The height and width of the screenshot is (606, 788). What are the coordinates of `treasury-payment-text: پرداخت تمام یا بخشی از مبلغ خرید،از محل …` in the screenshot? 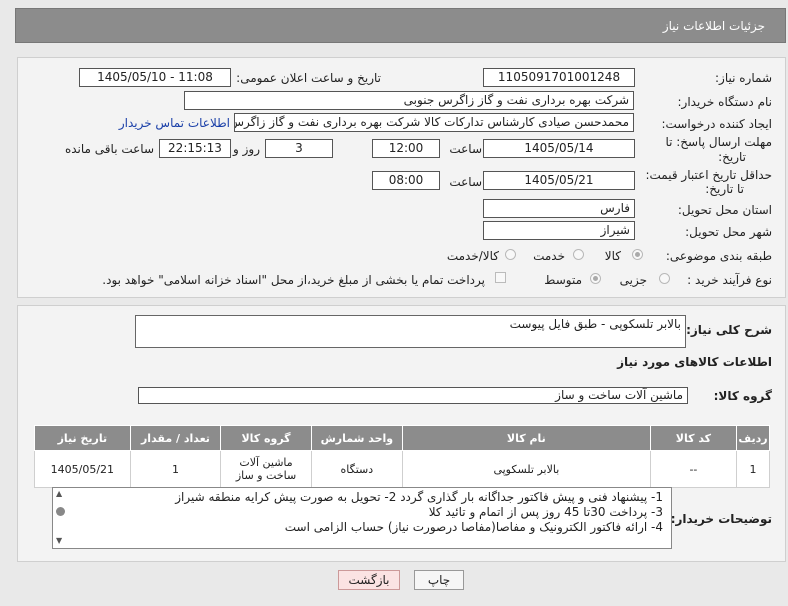 It's located at (293, 280).